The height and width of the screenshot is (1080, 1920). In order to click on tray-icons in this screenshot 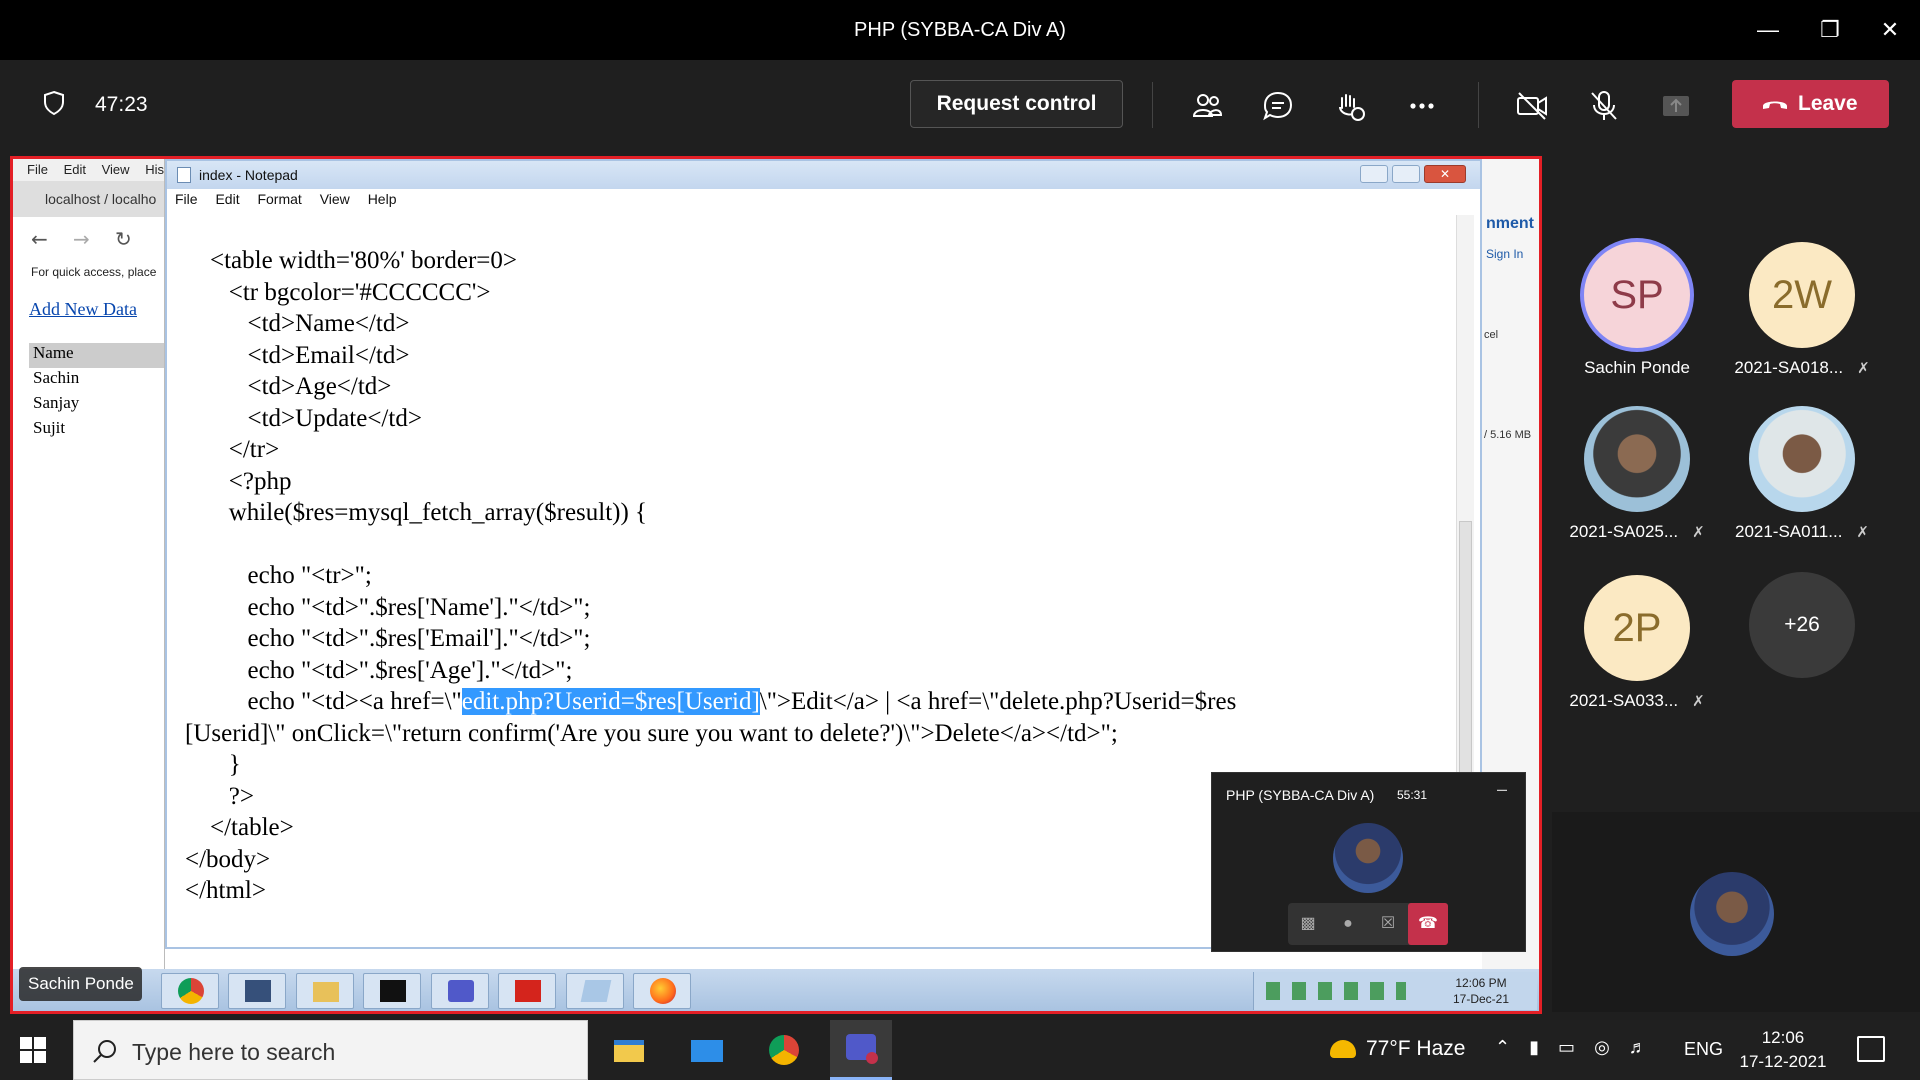, I will do `click(1336, 991)`.